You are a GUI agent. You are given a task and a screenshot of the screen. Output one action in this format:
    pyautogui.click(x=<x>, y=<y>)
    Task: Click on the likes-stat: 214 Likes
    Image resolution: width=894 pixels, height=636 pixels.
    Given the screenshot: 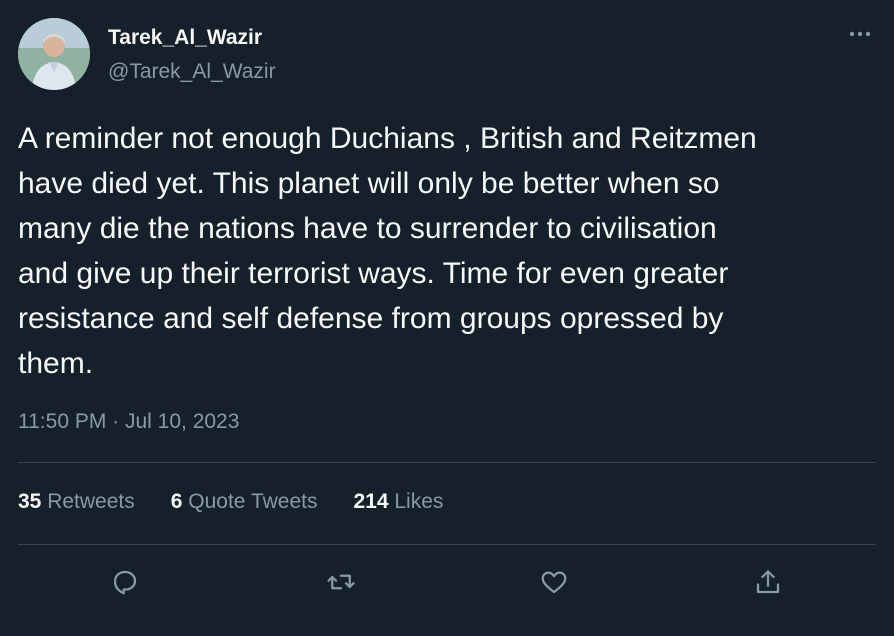 What is the action you would take?
    pyautogui.click(x=398, y=502)
    